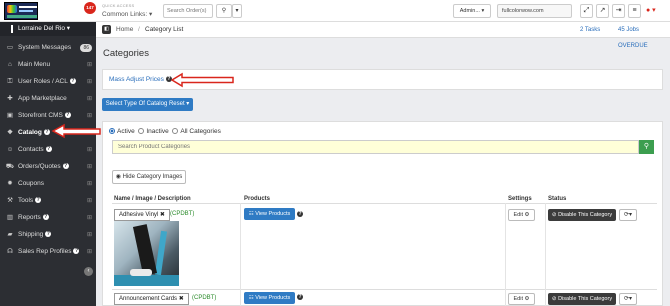 This screenshot has width=670, height=306. What do you see at coordinates (76, 131) in the screenshot?
I see `annotation-arrow-catalog` at bounding box center [76, 131].